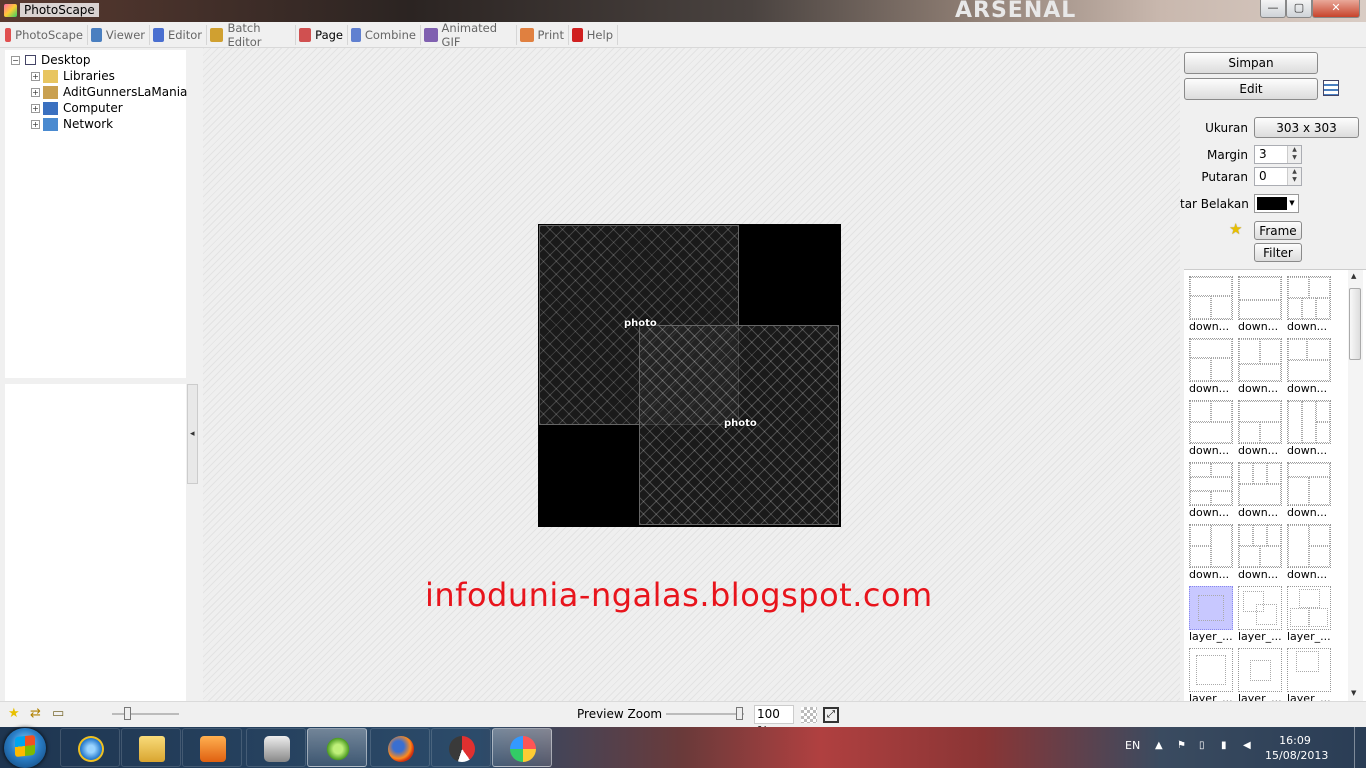 The image size is (1366, 768). Describe the element at coordinates (73, 76) in the screenshot. I see `tree-item-libraries: + Libraries` at that location.